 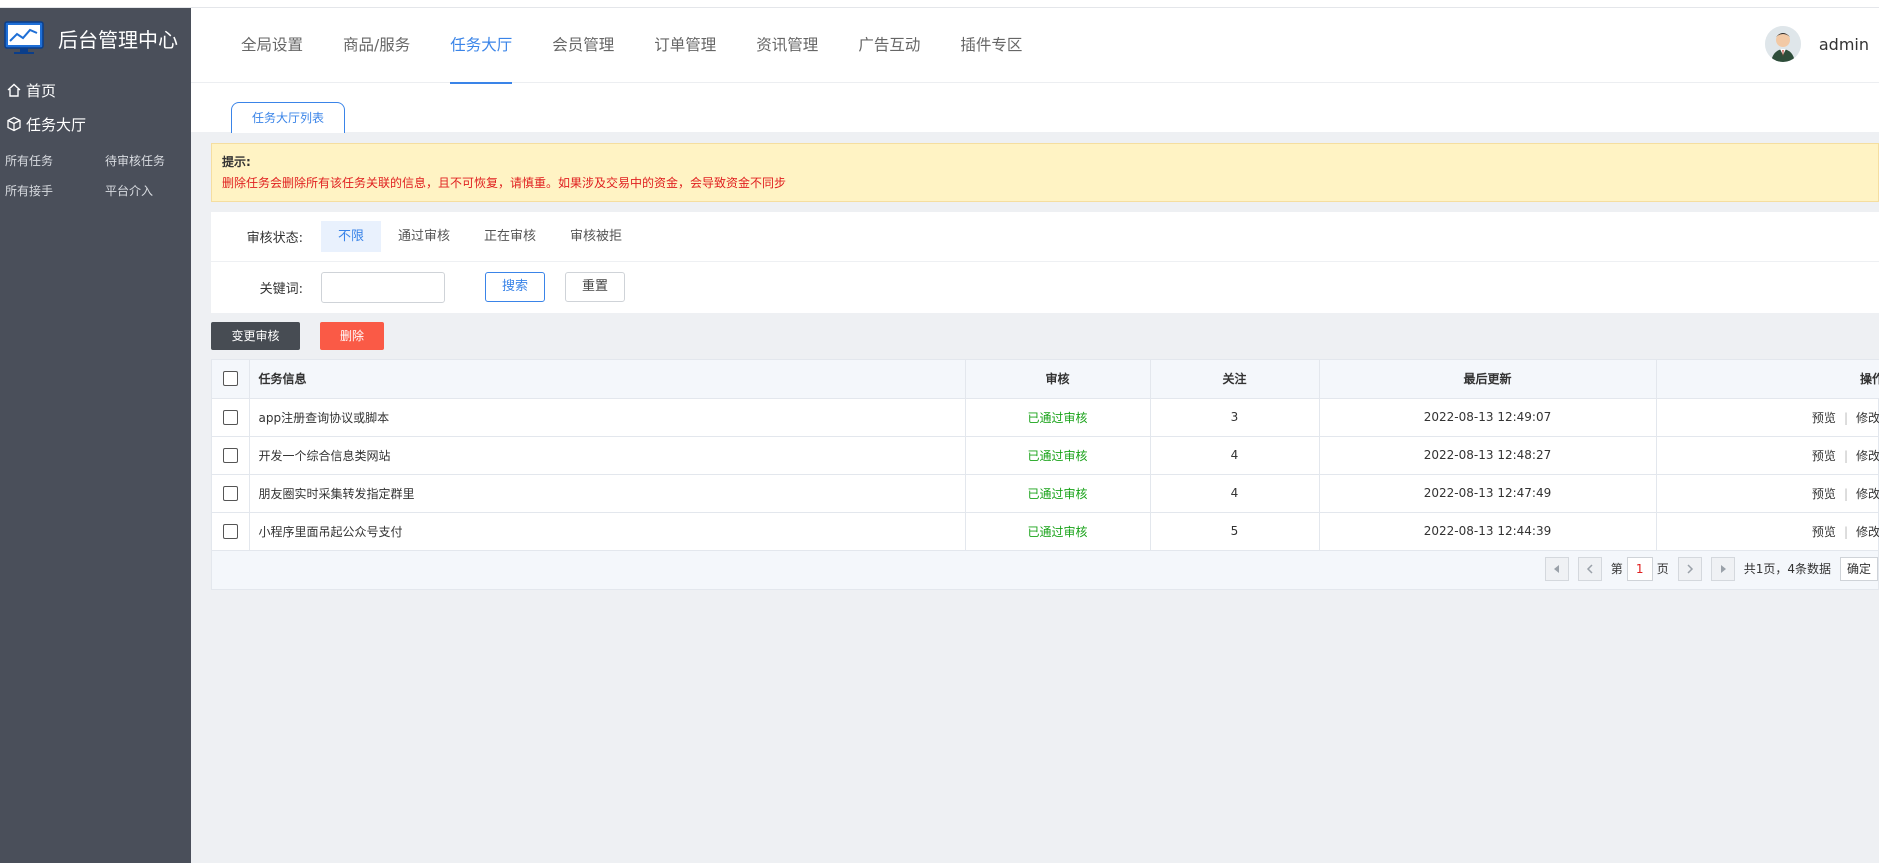 I want to click on select-all-cell, so click(x=231, y=379).